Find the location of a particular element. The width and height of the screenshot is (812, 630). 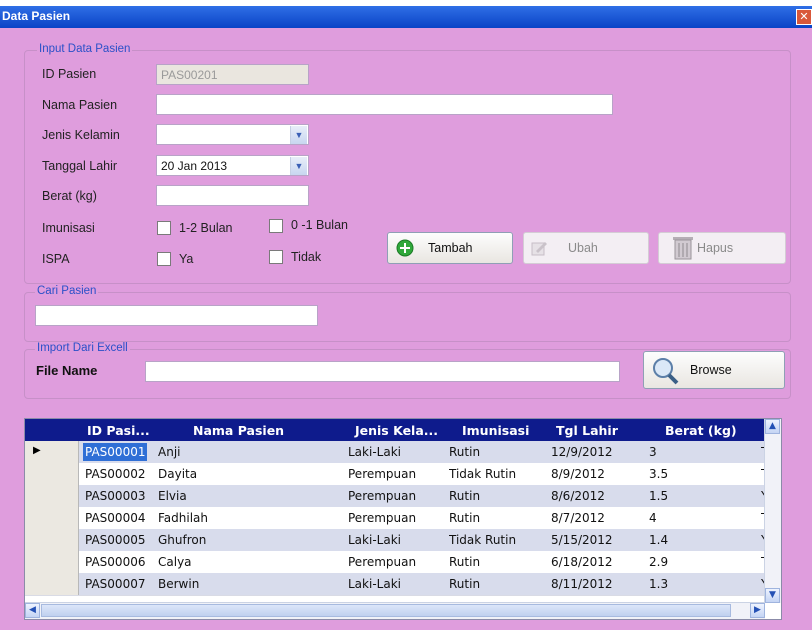

cell-tgl-lahir: 12/9/2012 is located at coordinates (582, 452).